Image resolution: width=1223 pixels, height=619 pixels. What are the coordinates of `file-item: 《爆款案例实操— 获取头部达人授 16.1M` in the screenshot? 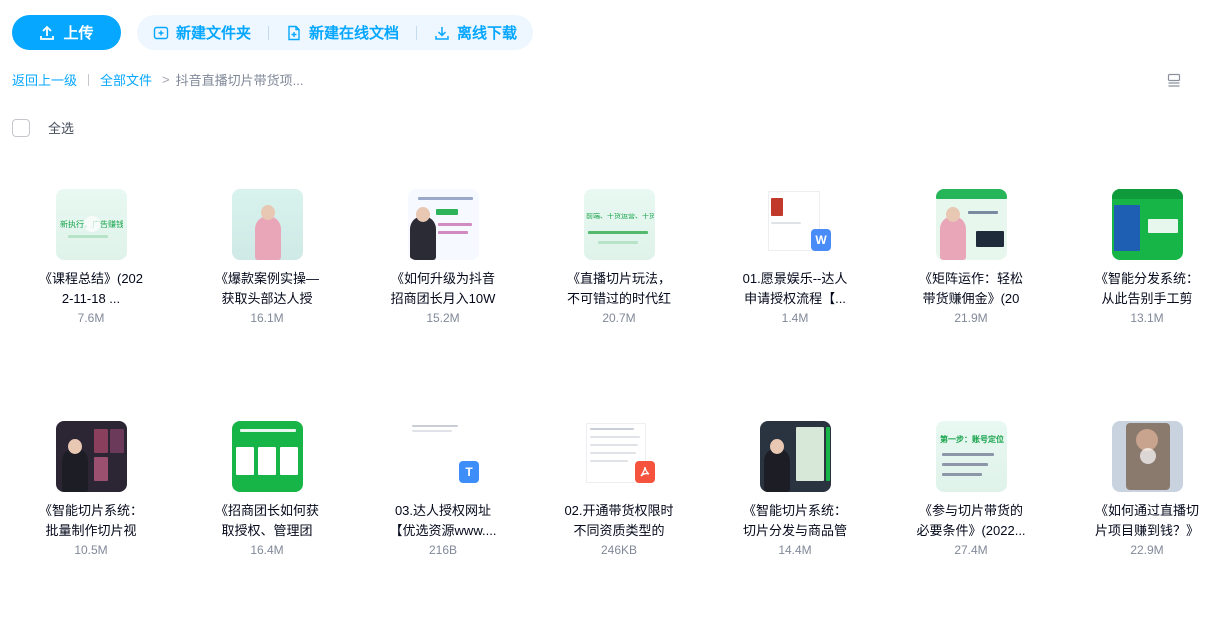 It's located at (267, 274).